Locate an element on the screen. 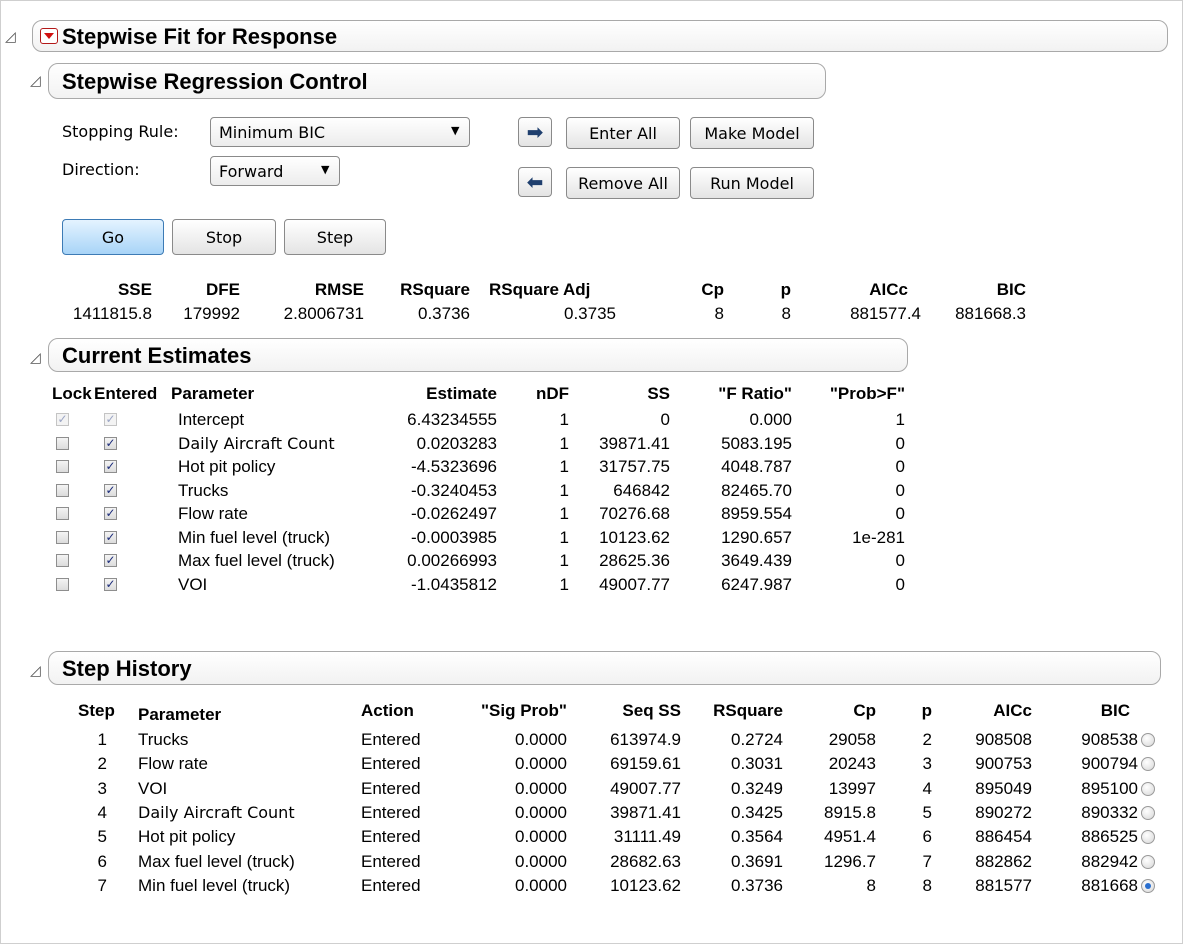 Image resolution: width=1183 pixels, height=944 pixels. current-estimates-title: Current Estimates is located at coordinates (157, 355).